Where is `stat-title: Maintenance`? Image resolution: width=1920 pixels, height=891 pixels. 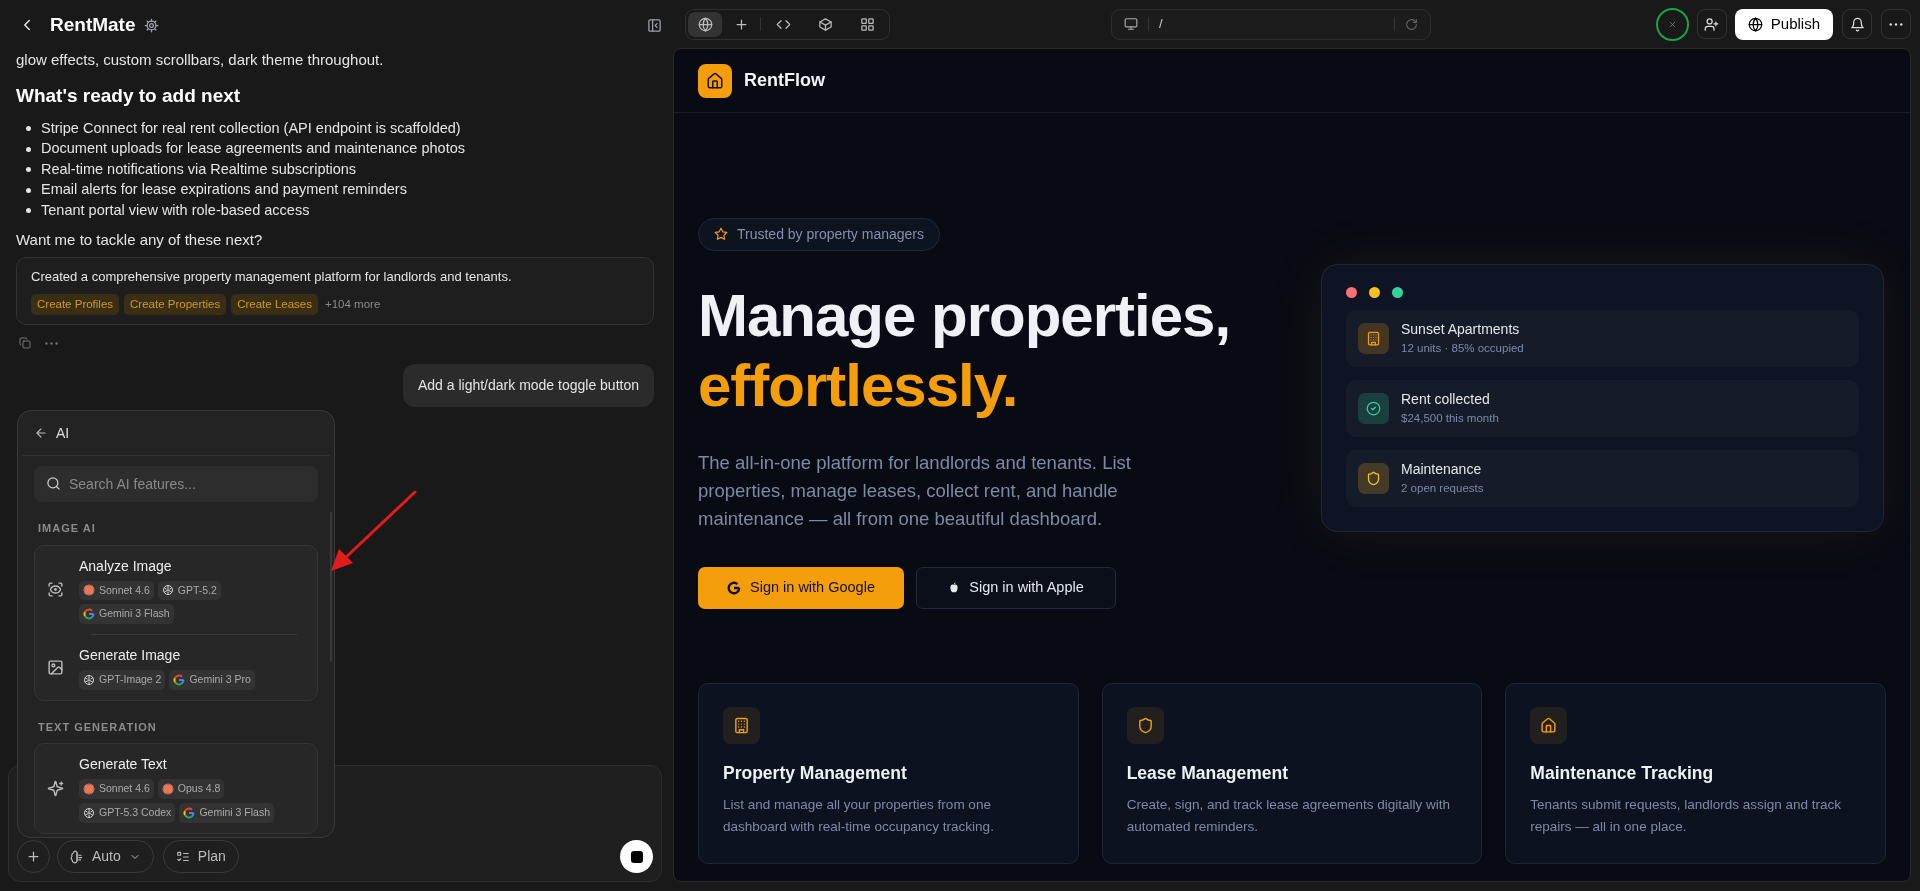
stat-title: Maintenance is located at coordinates (1442, 470).